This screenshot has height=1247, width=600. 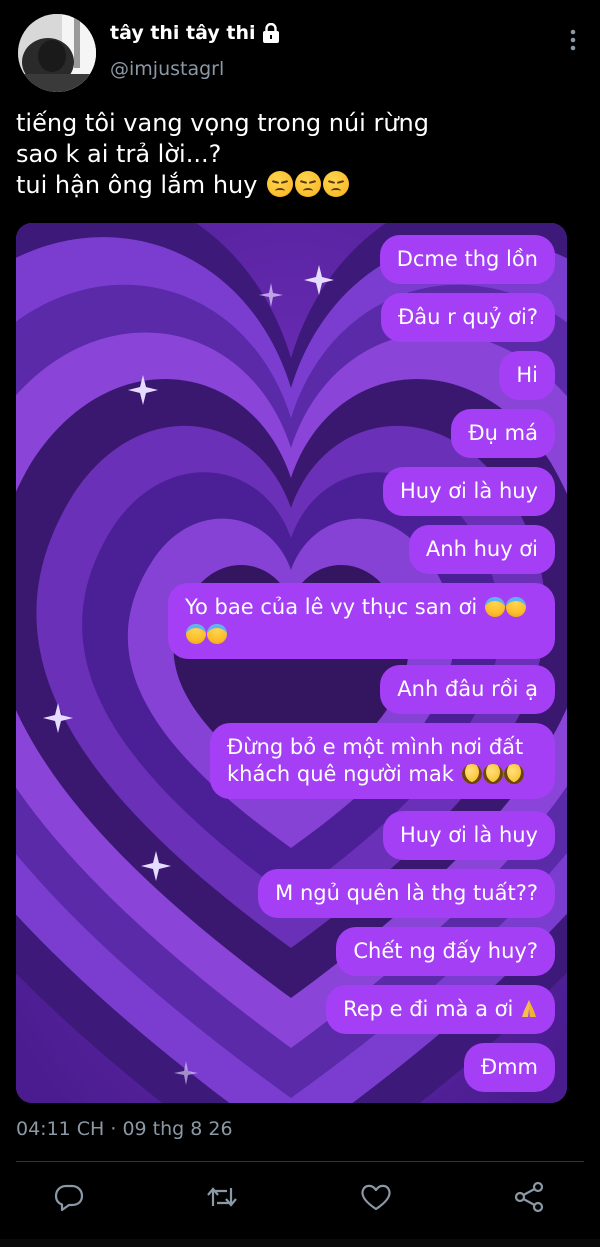 What do you see at coordinates (375, 747) in the screenshot?
I see `chat-bubble-text: Đừng bỏ e một mình nơi đất` at bounding box center [375, 747].